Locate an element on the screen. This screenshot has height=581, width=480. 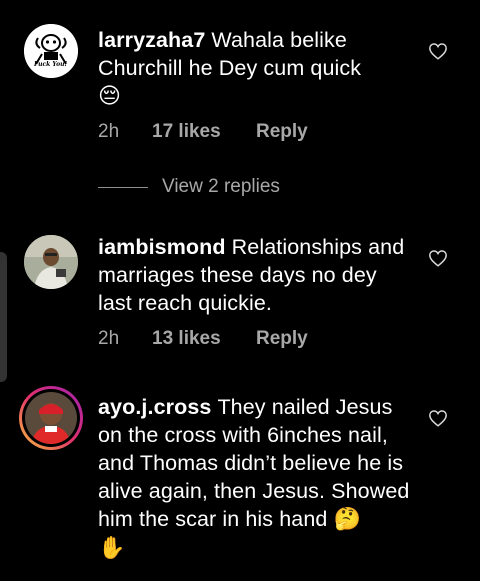
comment-username: iambismond is located at coordinates (162, 247).